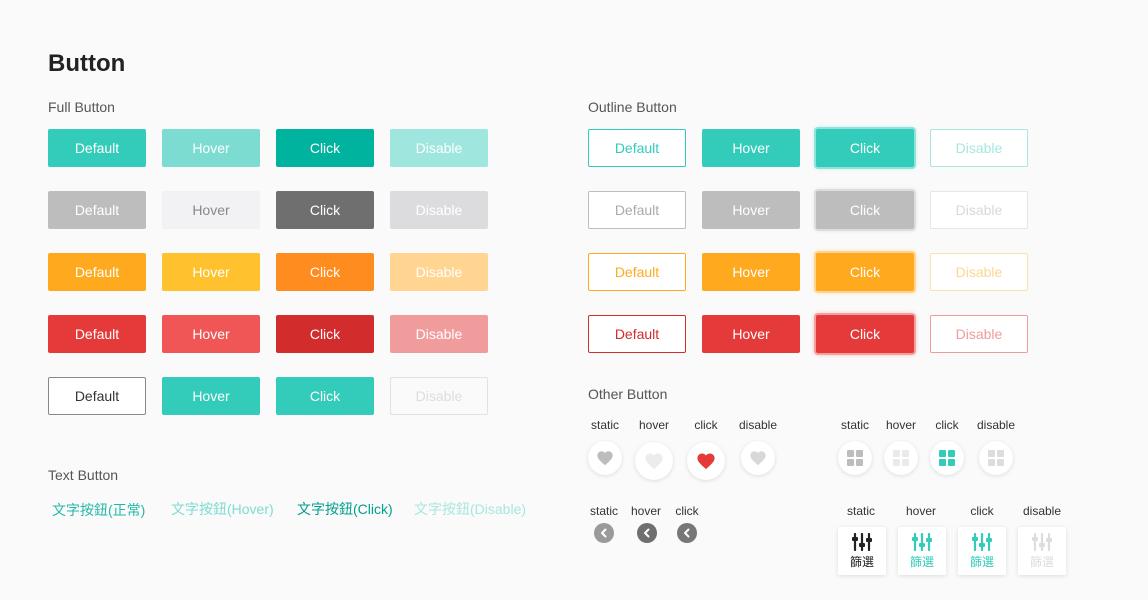  I want to click on outline-red-hover-button: Hover, so click(751, 334).